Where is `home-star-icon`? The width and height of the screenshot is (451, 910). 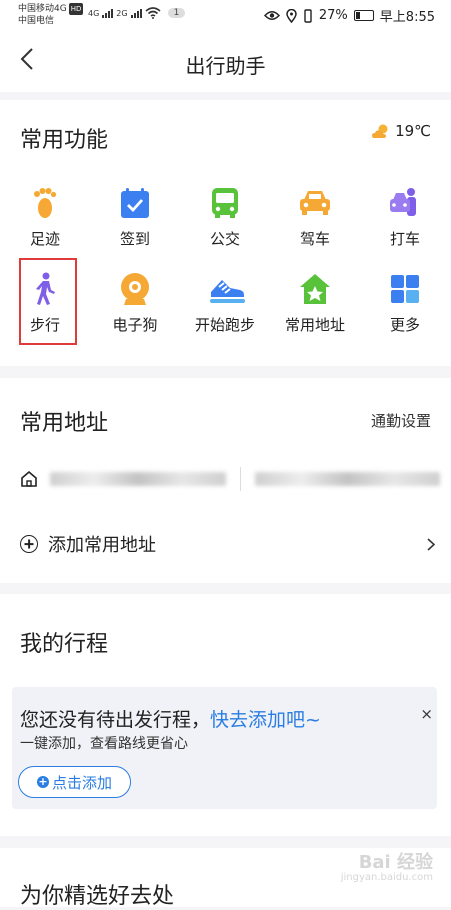 home-star-icon is located at coordinates (315, 289).